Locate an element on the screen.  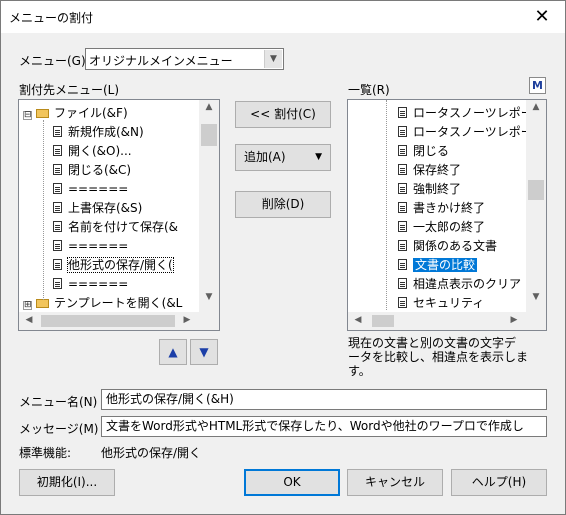
list-item: 一太郎の終了 is located at coordinates (441, 227).